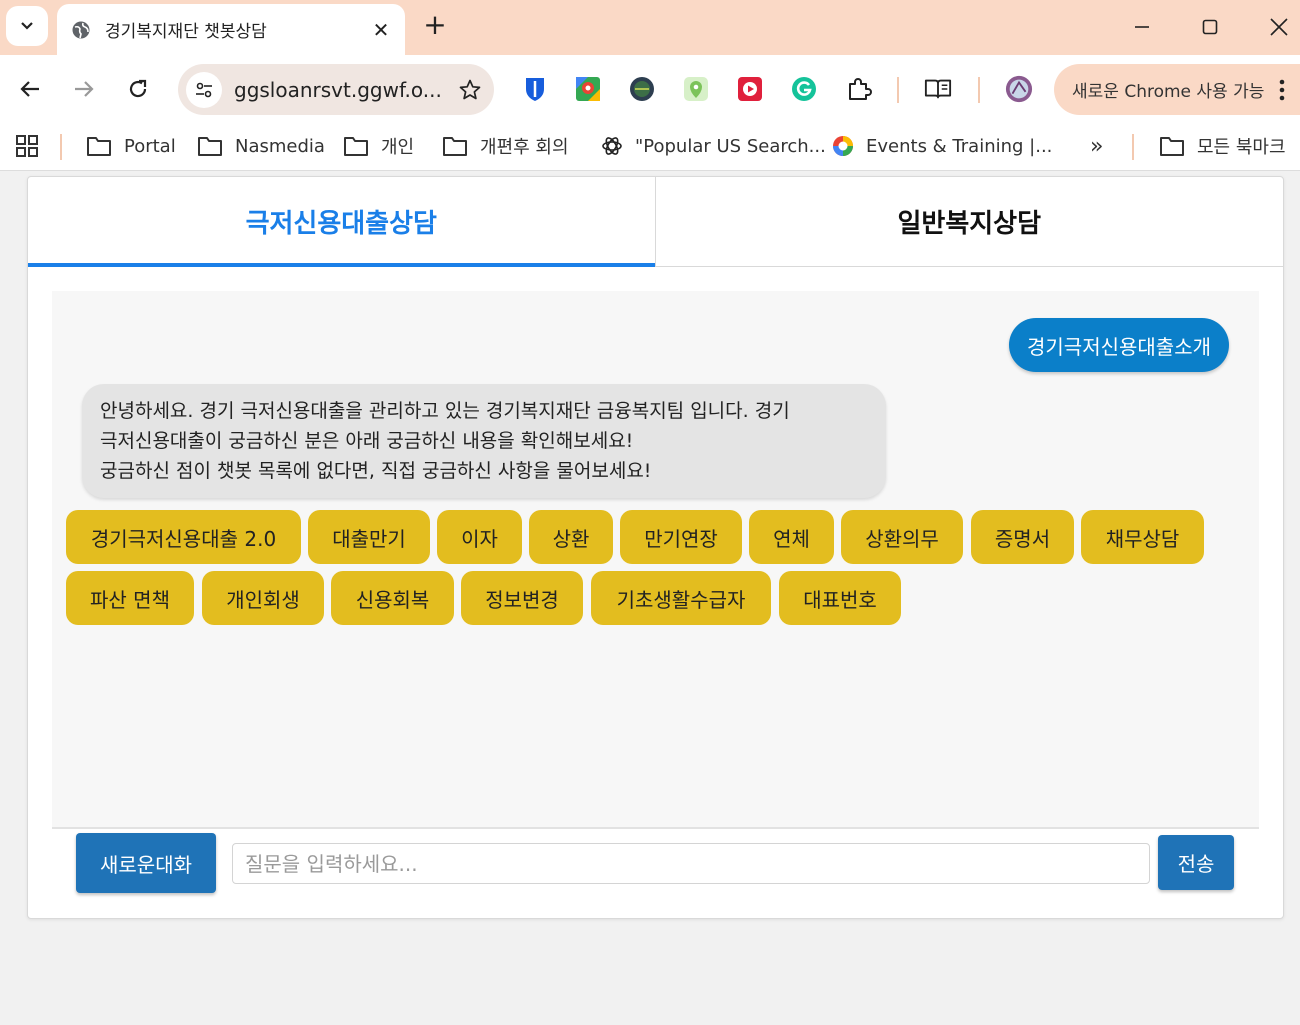 The height and width of the screenshot is (1025, 1300). I want to click on maximize-icon, so click(1210, 27).